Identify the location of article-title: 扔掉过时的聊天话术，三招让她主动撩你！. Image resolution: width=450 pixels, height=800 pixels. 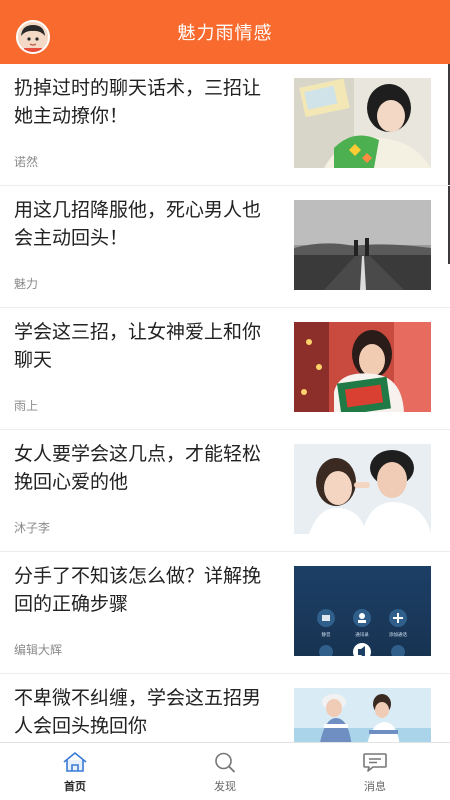
(138, 102).